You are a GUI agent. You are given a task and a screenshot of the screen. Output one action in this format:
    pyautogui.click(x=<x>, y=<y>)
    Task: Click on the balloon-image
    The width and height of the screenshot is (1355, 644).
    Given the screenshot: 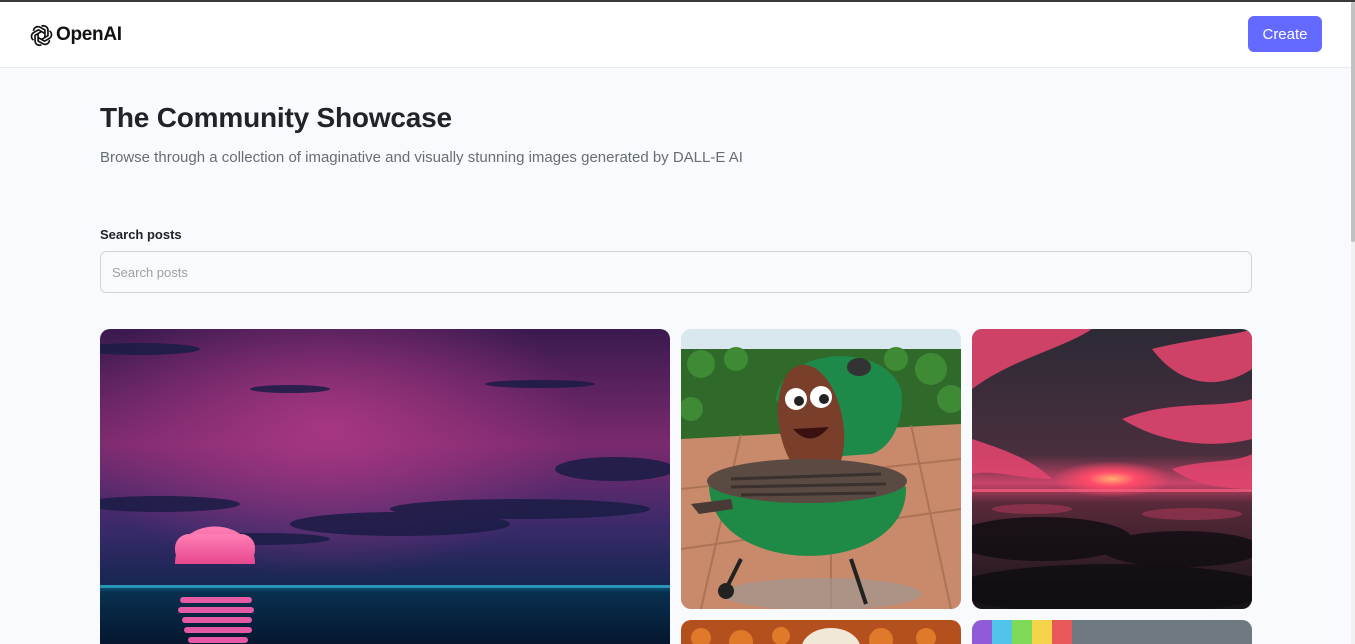 What is the action you would take?
    pyautogui.click(x=1112, y=632)
    